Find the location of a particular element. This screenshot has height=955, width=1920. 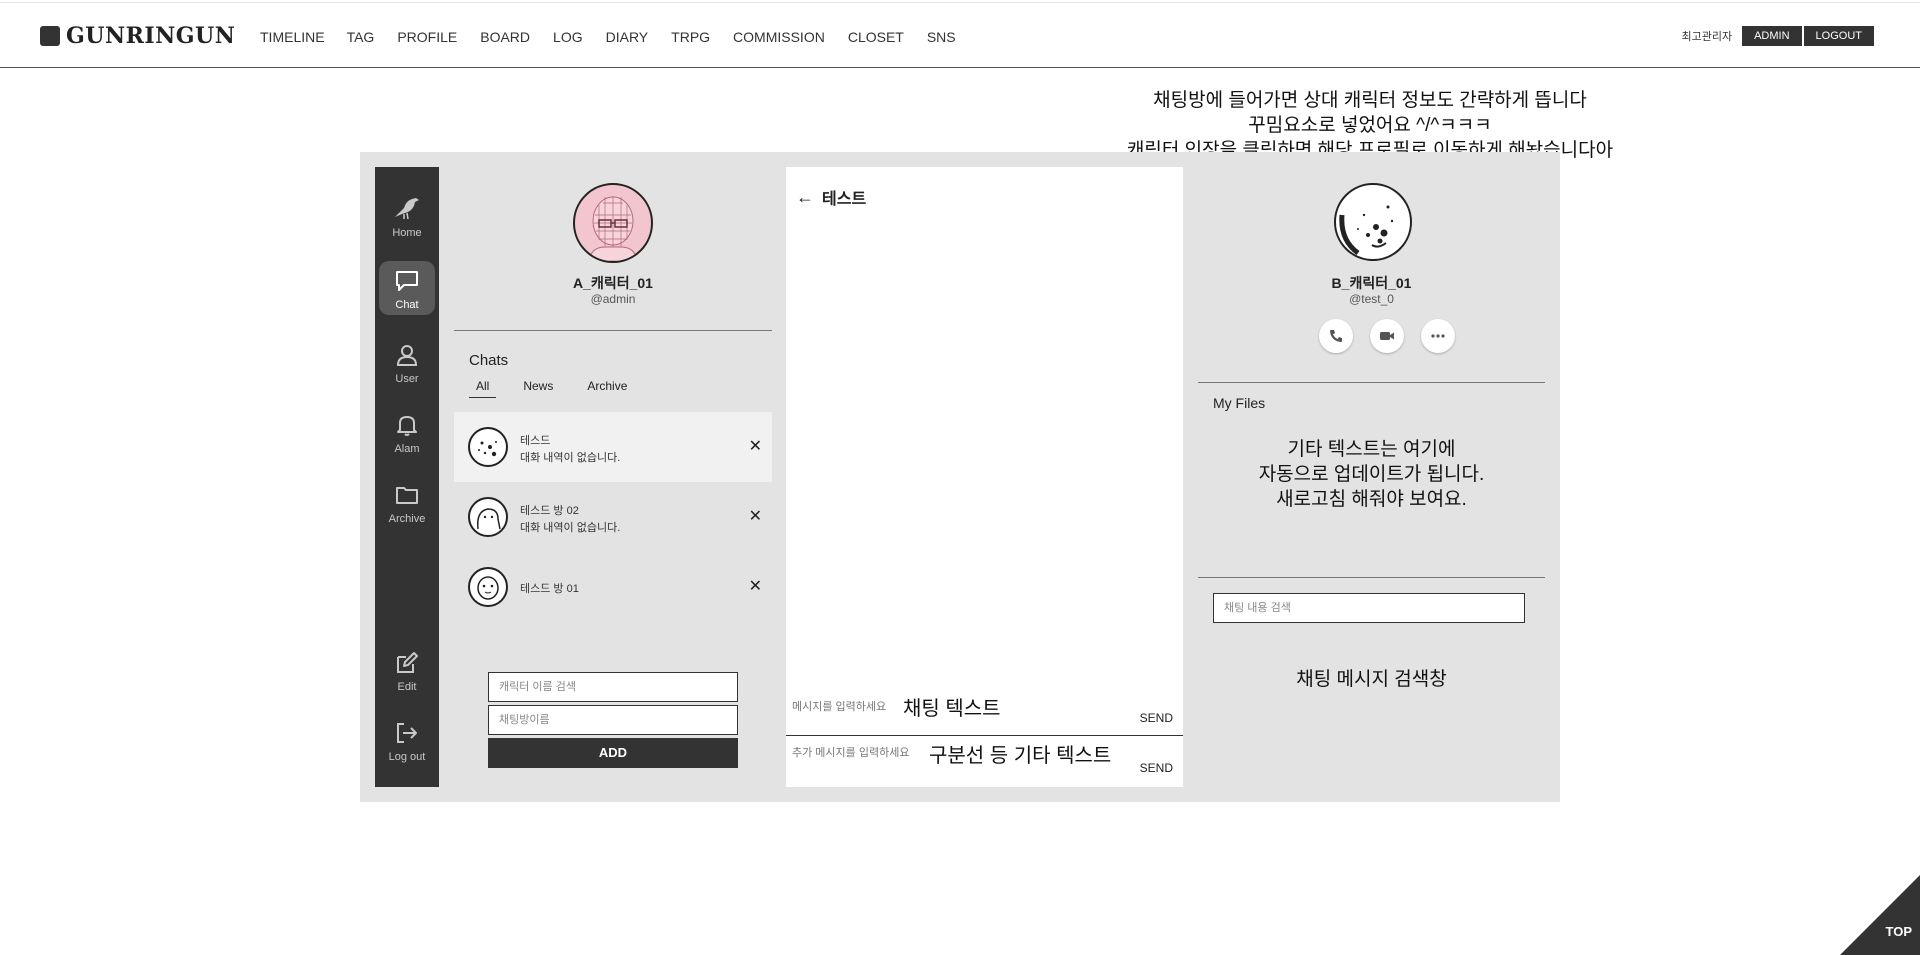

search-annotation: 채팅 메시지 검색창 is located at coordinates (1371, 679).